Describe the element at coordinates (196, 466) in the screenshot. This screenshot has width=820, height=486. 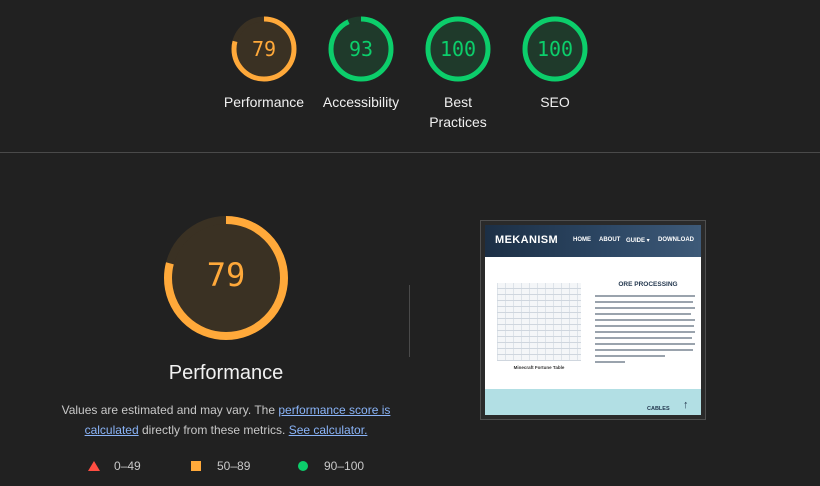
I see `square-icon` at that location.